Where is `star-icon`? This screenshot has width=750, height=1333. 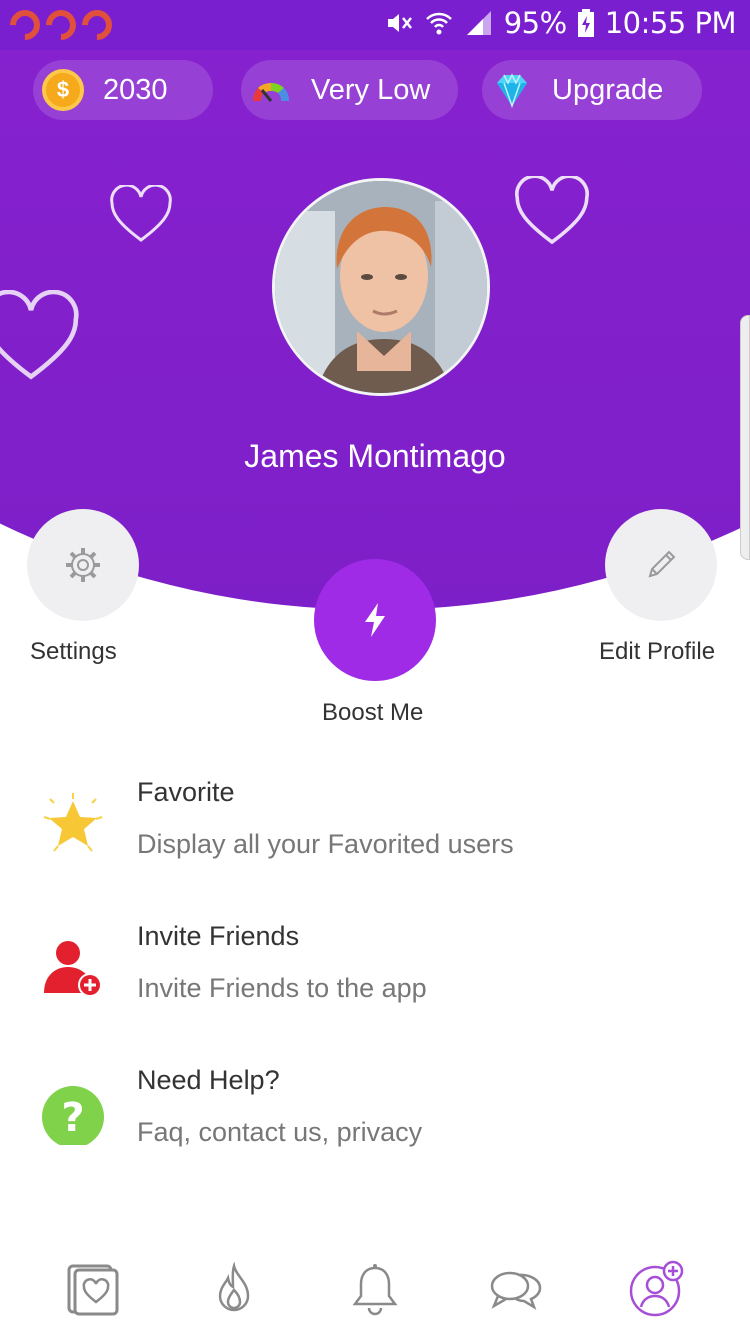
star-icon is located at coordinates (73, 824).